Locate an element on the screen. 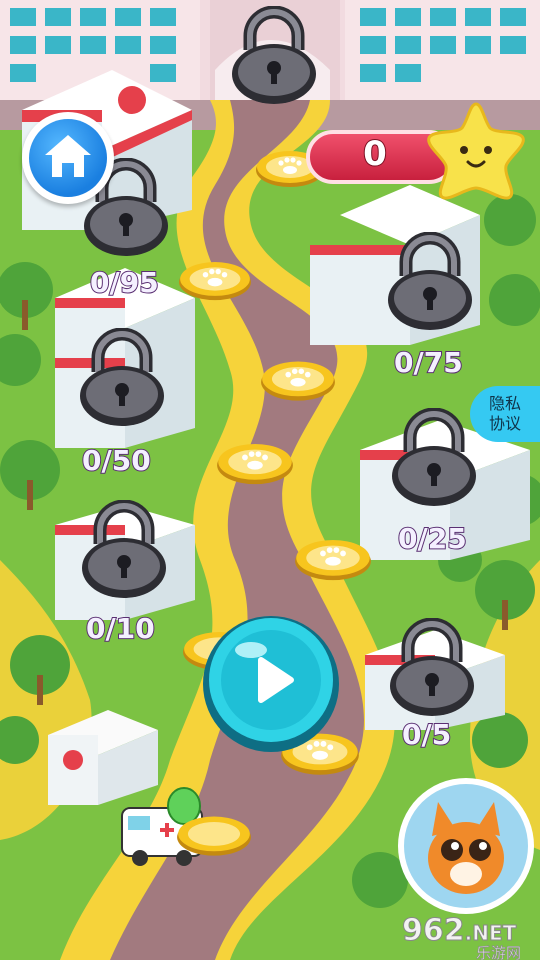 The image size is (540, 960). privacy-agreement-button: 隐私 协议 is located at coordinates (505, 414).